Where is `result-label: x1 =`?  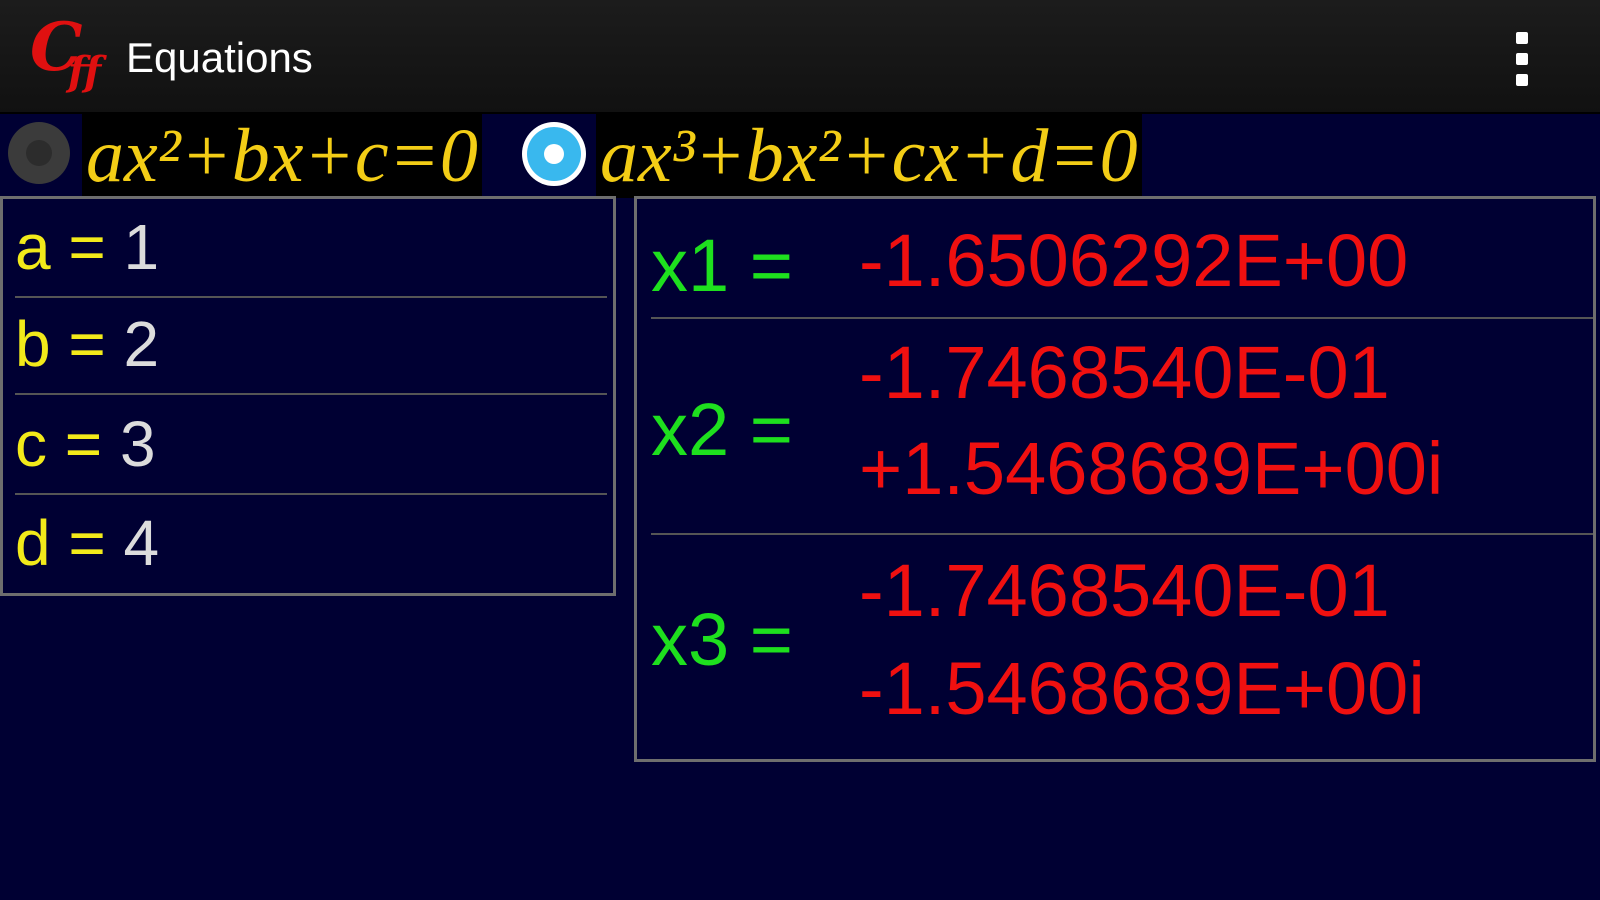
result-label: x1 = is located at coordinates (722, 265).